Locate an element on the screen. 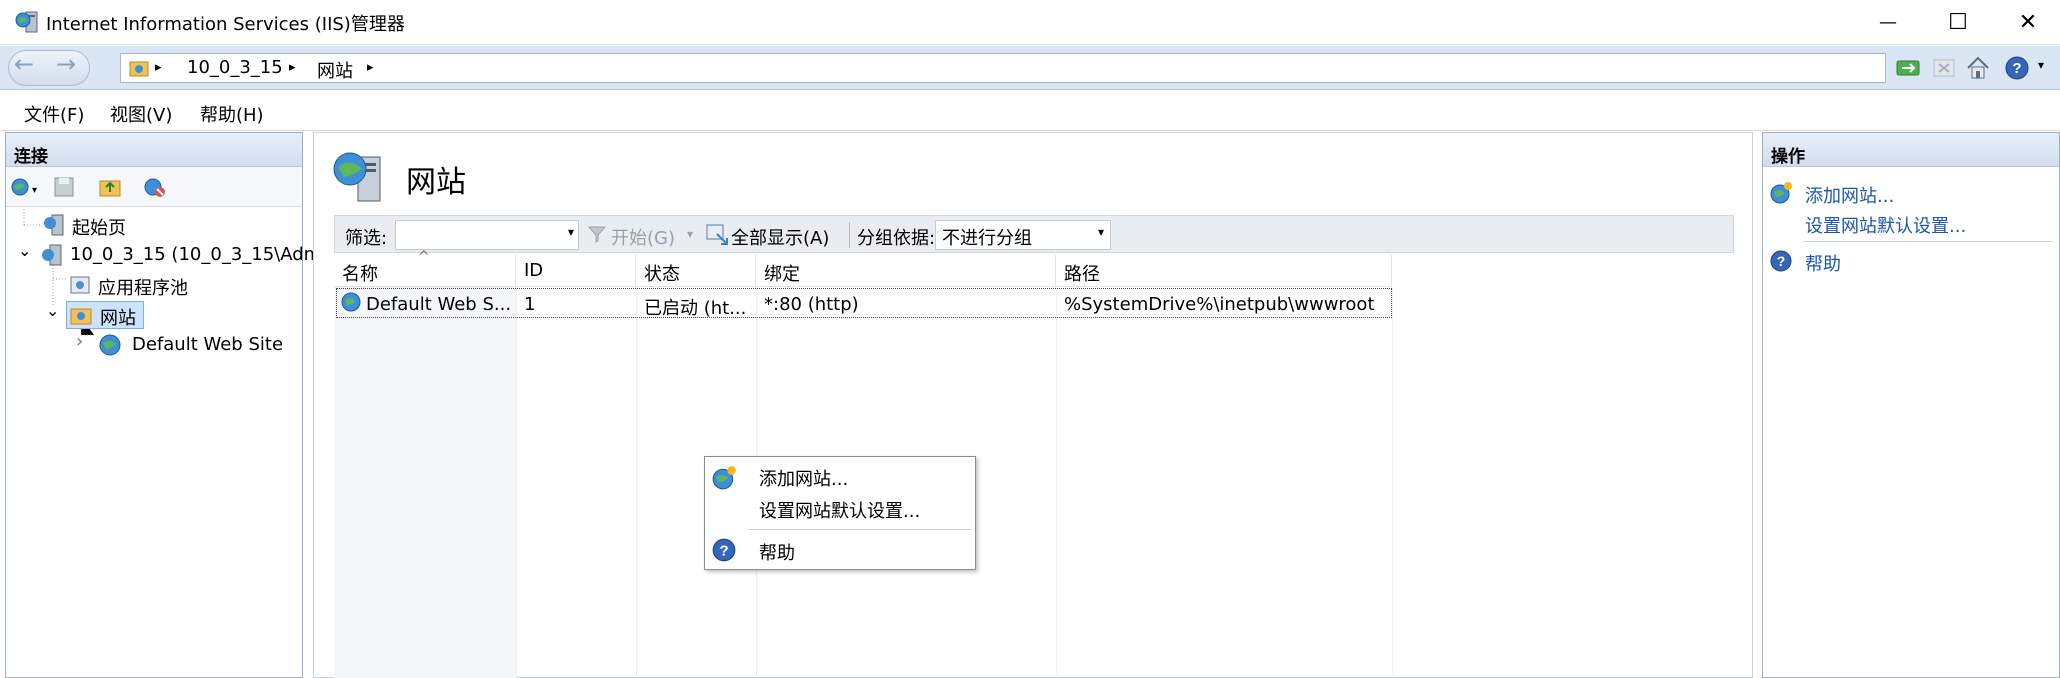 The width and height of the screenshot is (2060, 678). tree-item-server: ⌄ 10_0_3_15 (10_0_3_15\Adm is located at coordinates (167, 255).